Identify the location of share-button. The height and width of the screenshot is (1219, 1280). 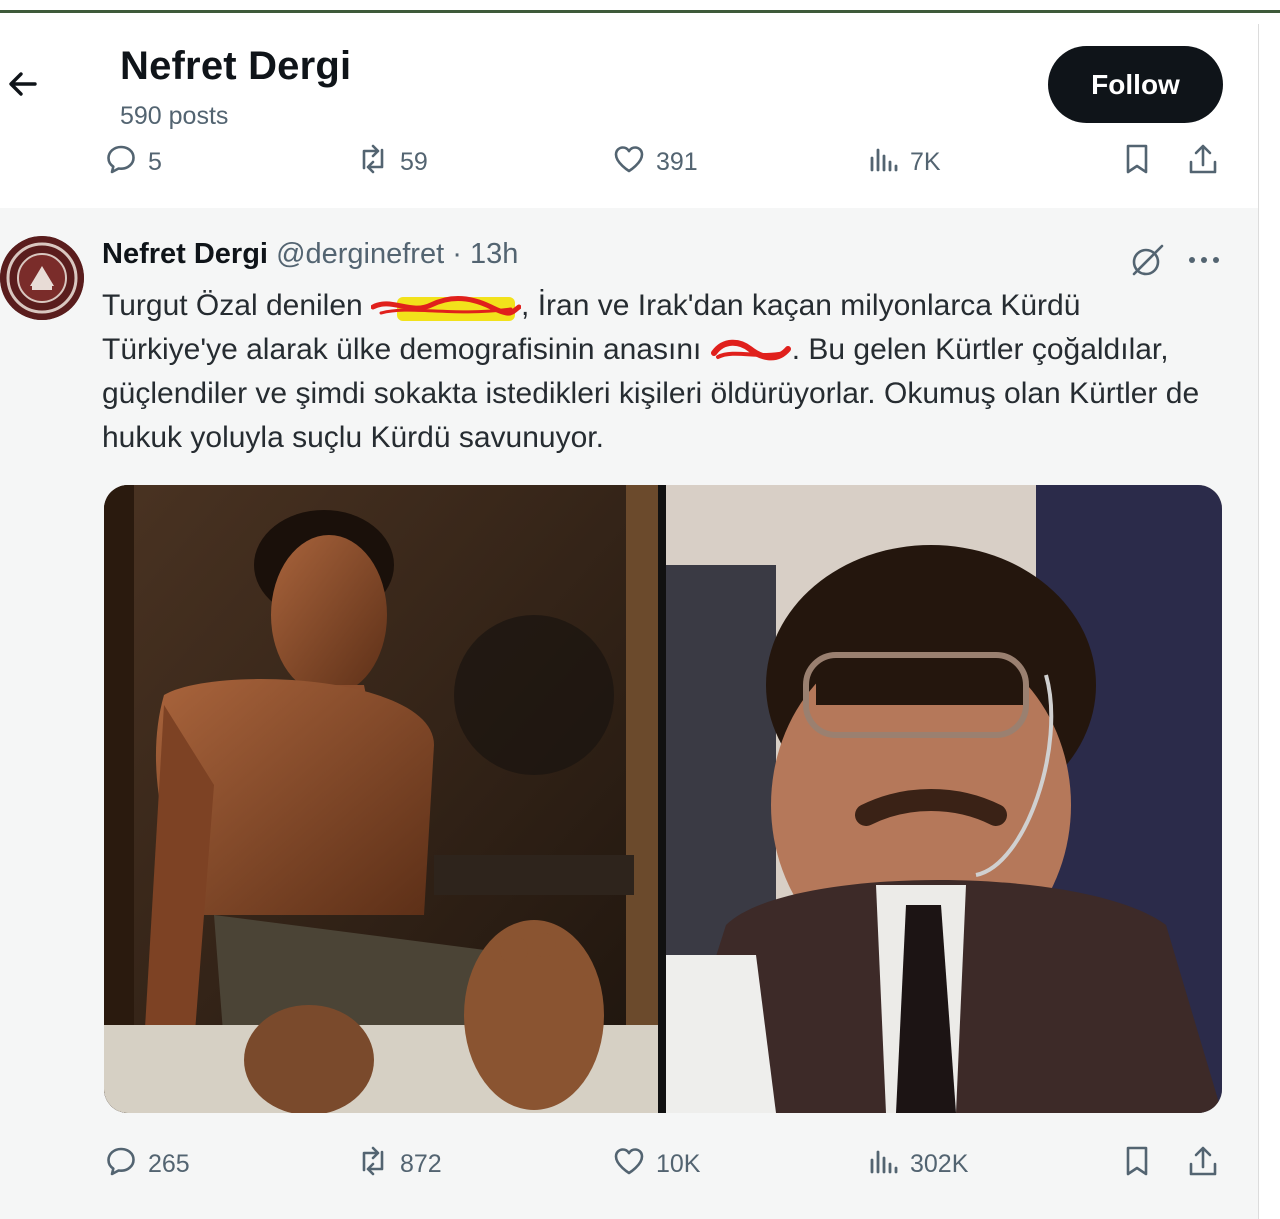
(1203, 162).